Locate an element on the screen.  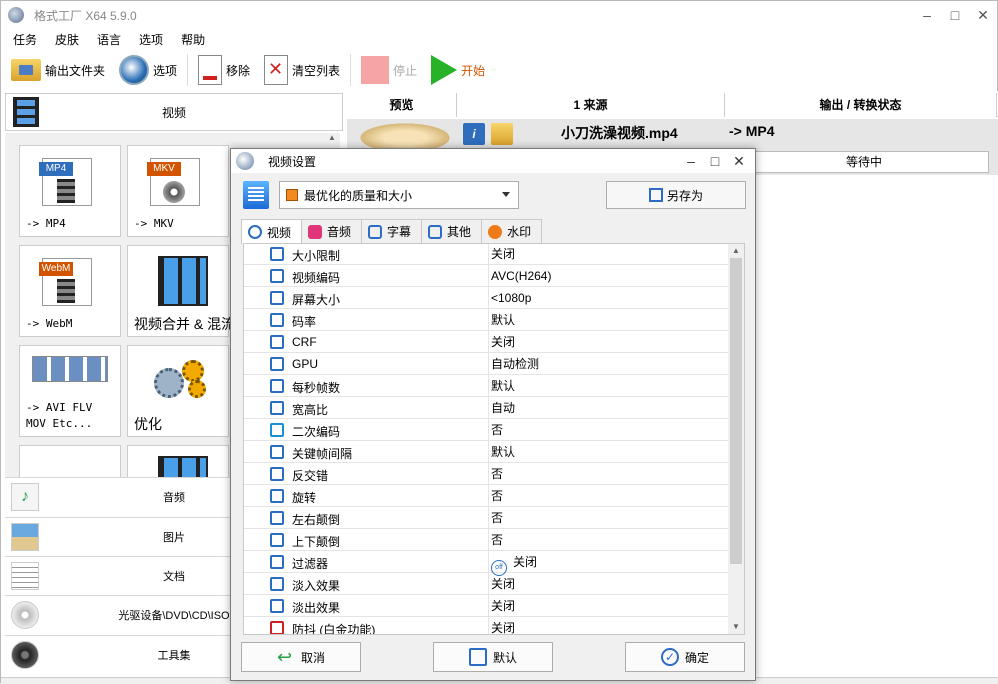
tab-other-label: 其他 is located at coordinates (459, 232).